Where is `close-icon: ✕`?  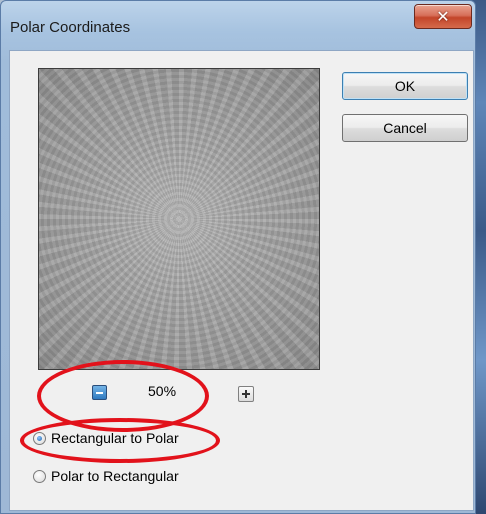
close-icon: ✕ is located at coordinates (443, 16).